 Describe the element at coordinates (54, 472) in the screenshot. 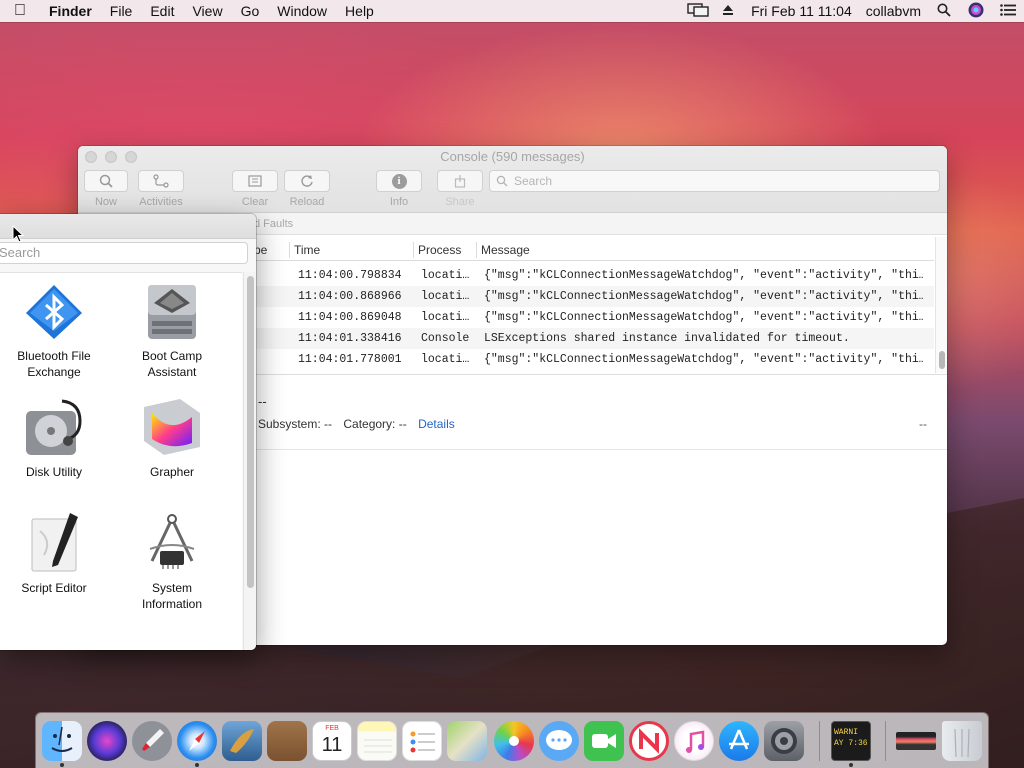

I see `app-label: Disk Utility` at that location.